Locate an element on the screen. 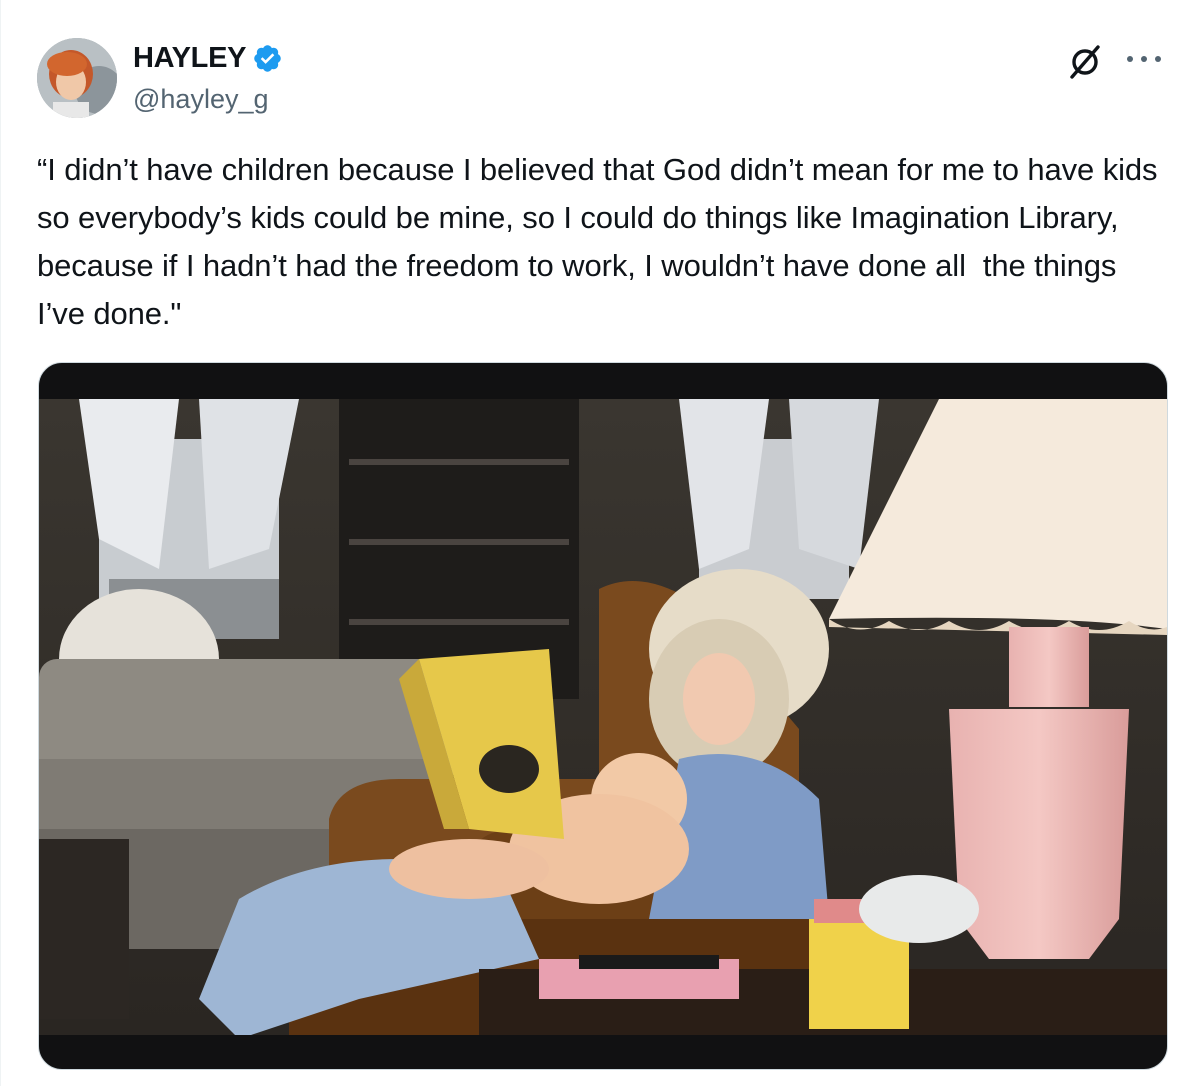 The height and width of the screenshot is (1086, 1196). avatar-image is located at coordinates (77, 78).